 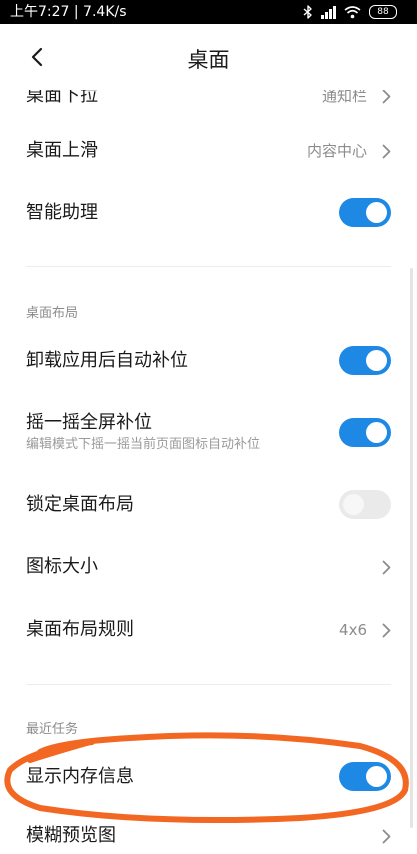 What do you see at coordinates (208, 12) in the screenshot?
I see `status-bar: 上午7:27 | 7.4K/s 88` at bounding box center [208, 12].